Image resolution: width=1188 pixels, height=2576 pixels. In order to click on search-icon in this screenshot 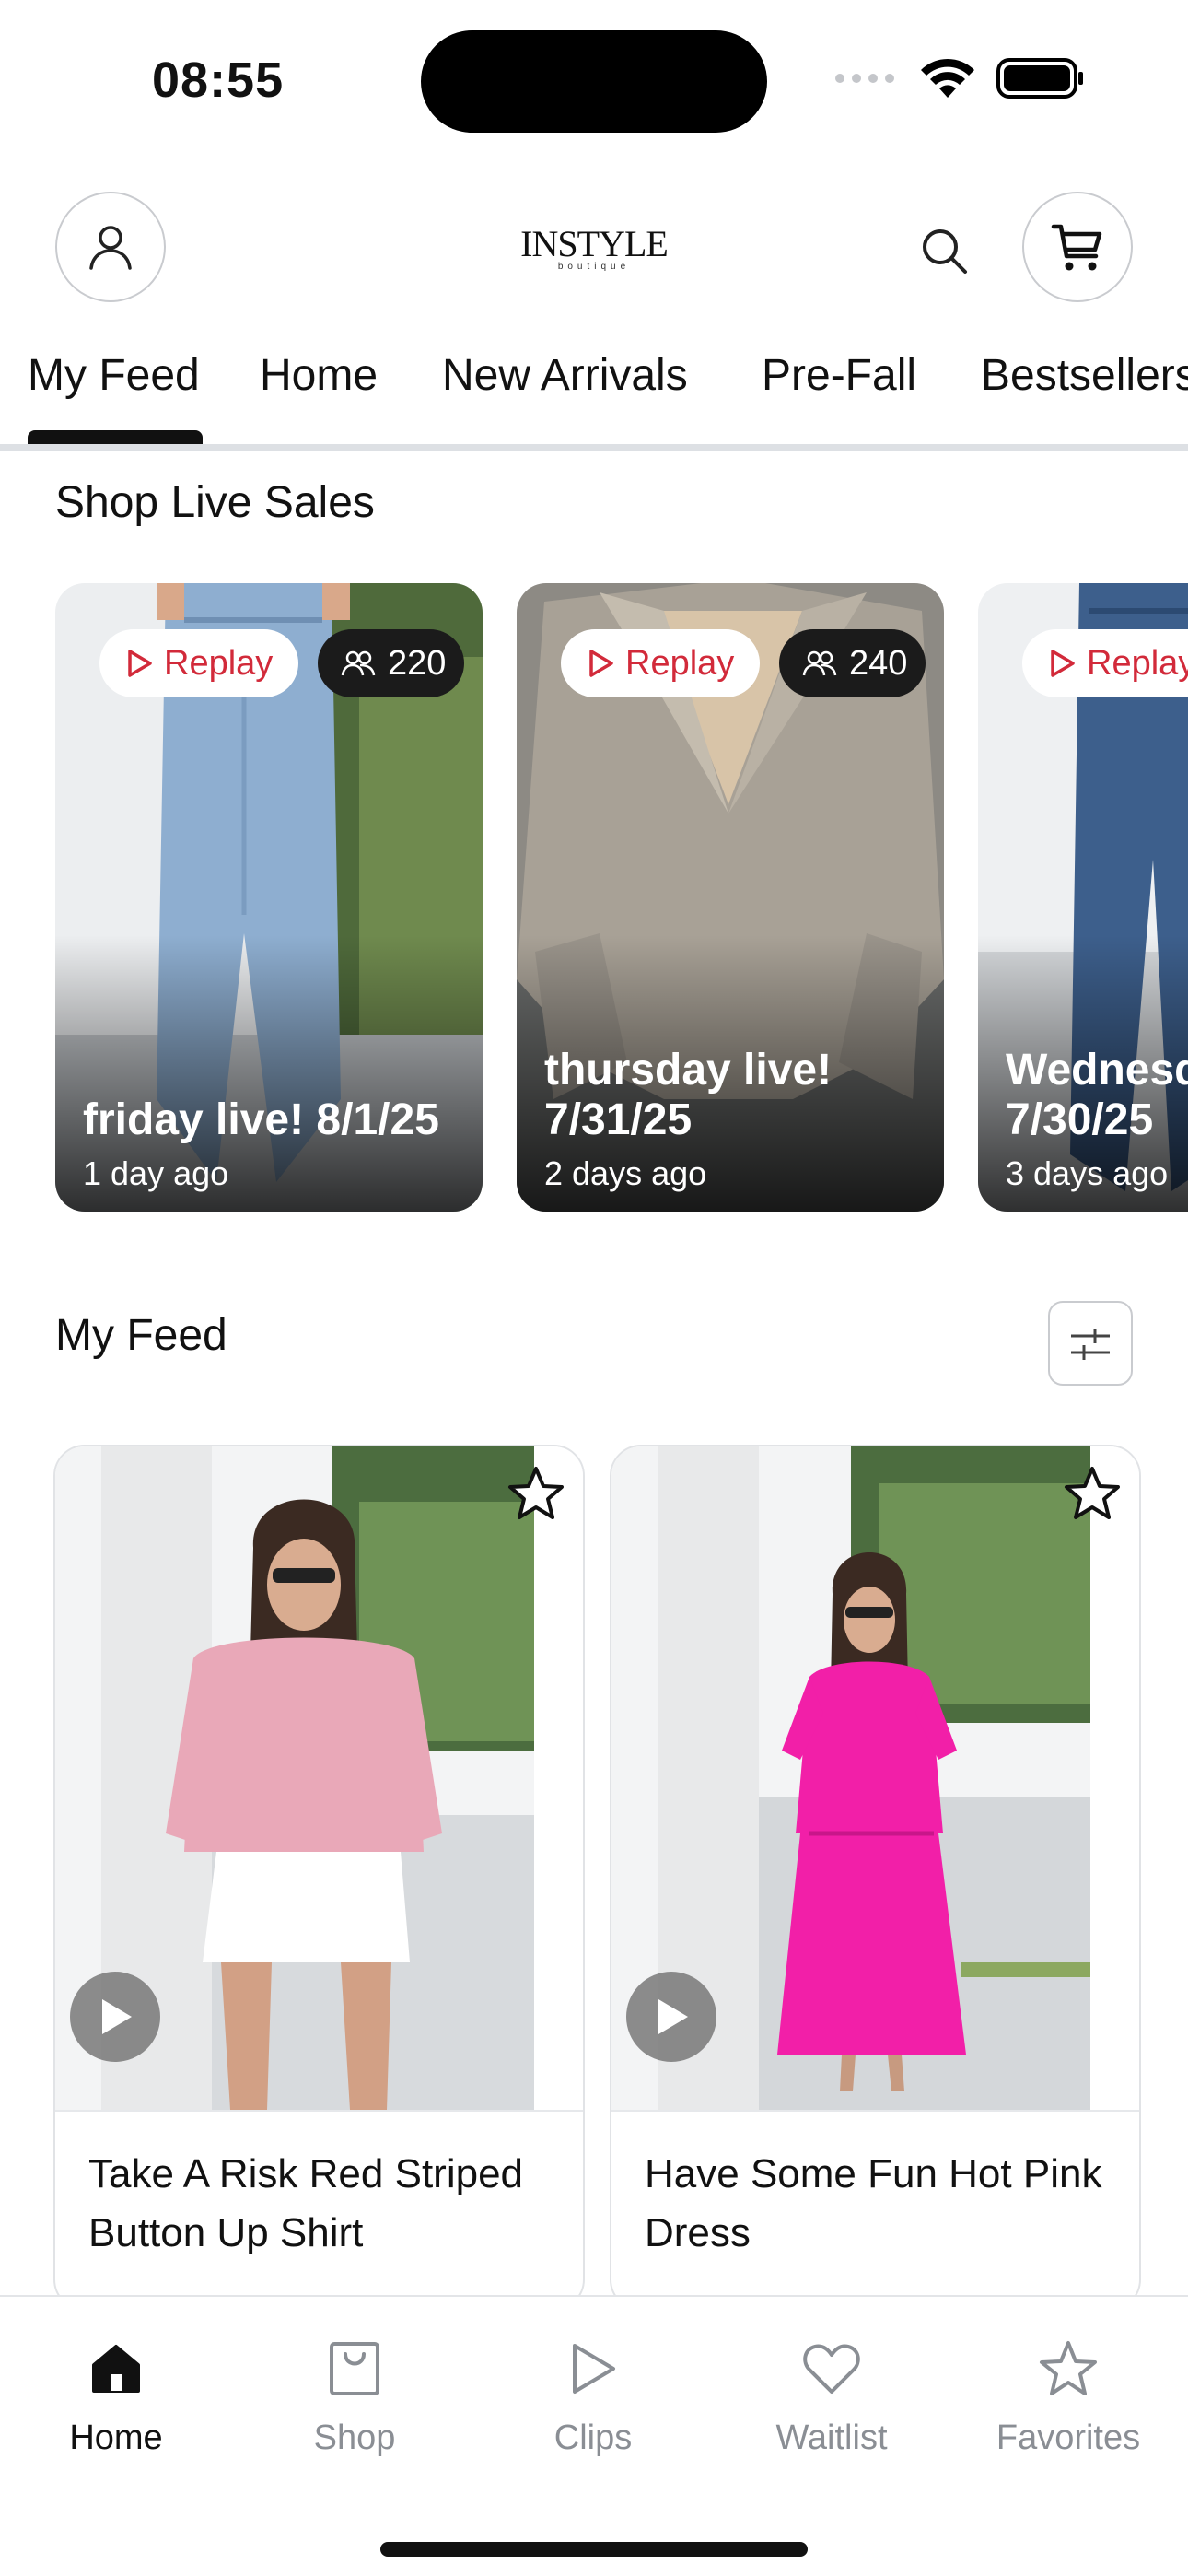, I will do `click(945, 251)`.